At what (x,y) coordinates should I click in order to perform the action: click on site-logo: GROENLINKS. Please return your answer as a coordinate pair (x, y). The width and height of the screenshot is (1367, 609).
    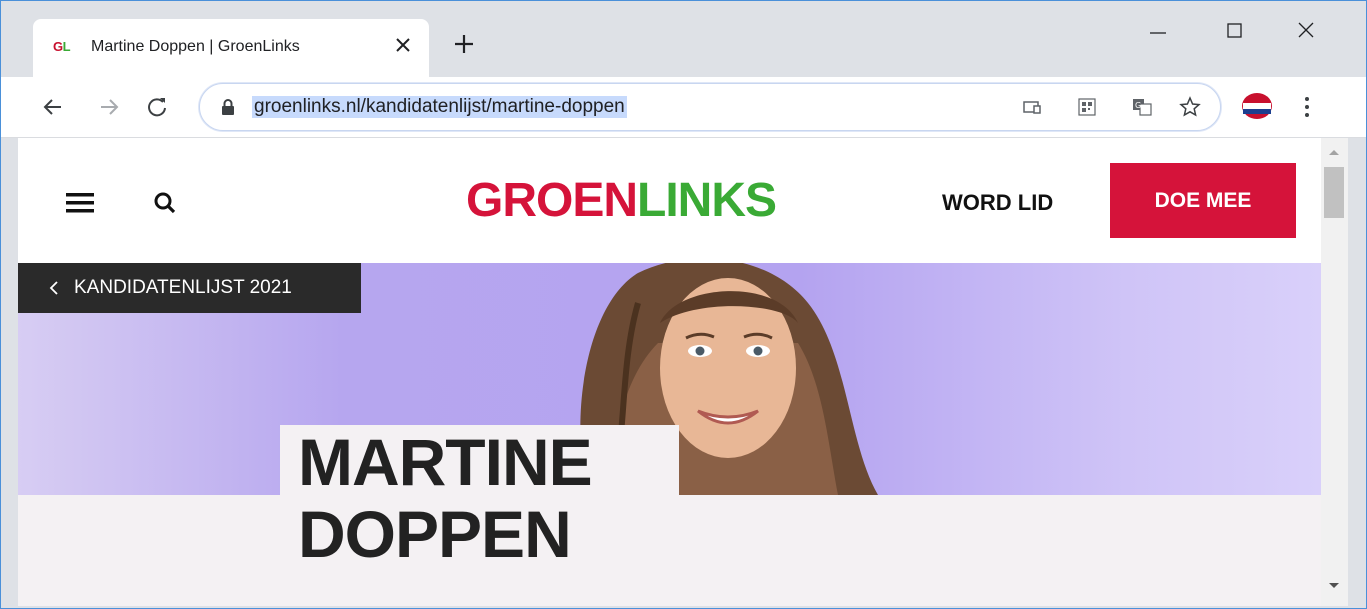
    Looking at the image, I should click on (621, 201).